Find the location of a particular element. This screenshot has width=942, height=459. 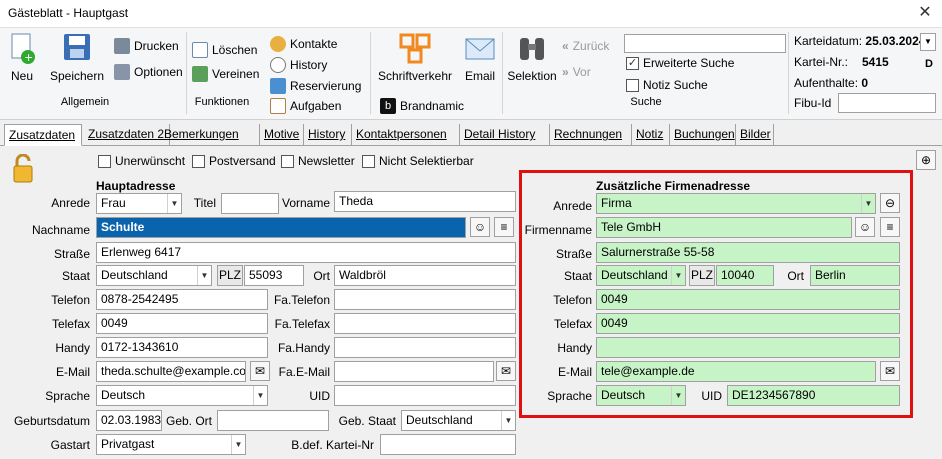

phone-label: Telefon is located at coordinates (70, 300).